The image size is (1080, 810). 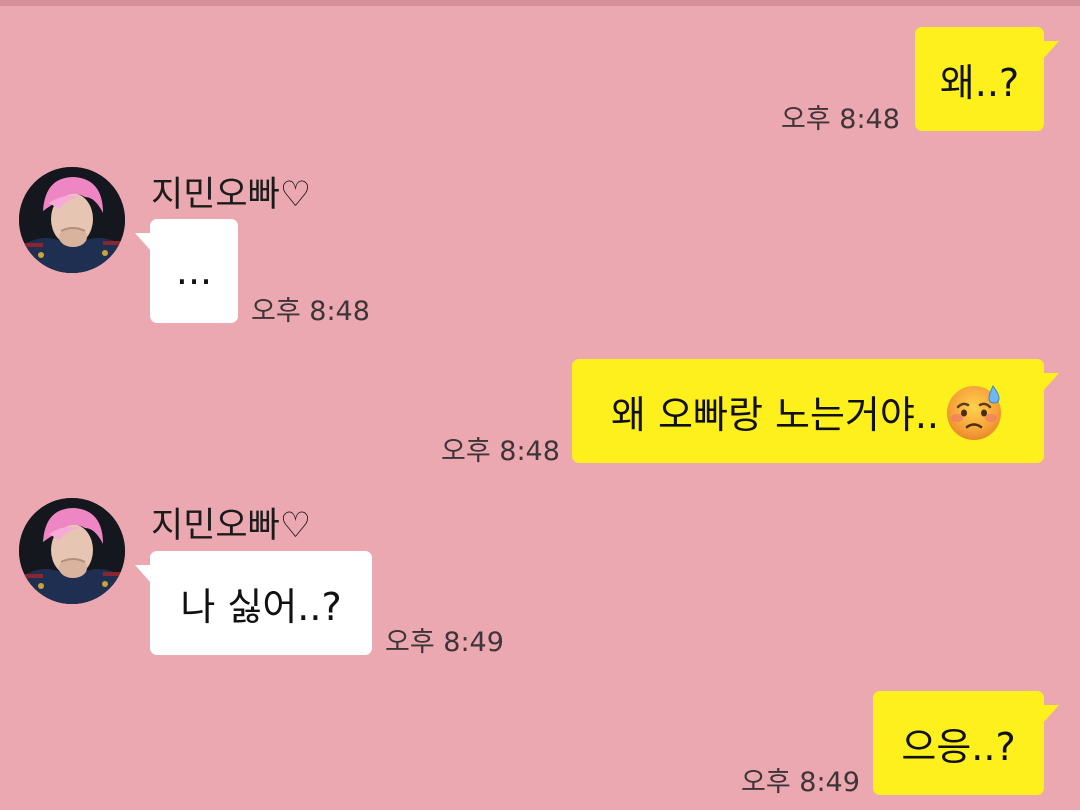 What do you see at coordinates (958, 746) in the screenshot?
I see `message-text: 으응..?` at bounding box center [958, 746].